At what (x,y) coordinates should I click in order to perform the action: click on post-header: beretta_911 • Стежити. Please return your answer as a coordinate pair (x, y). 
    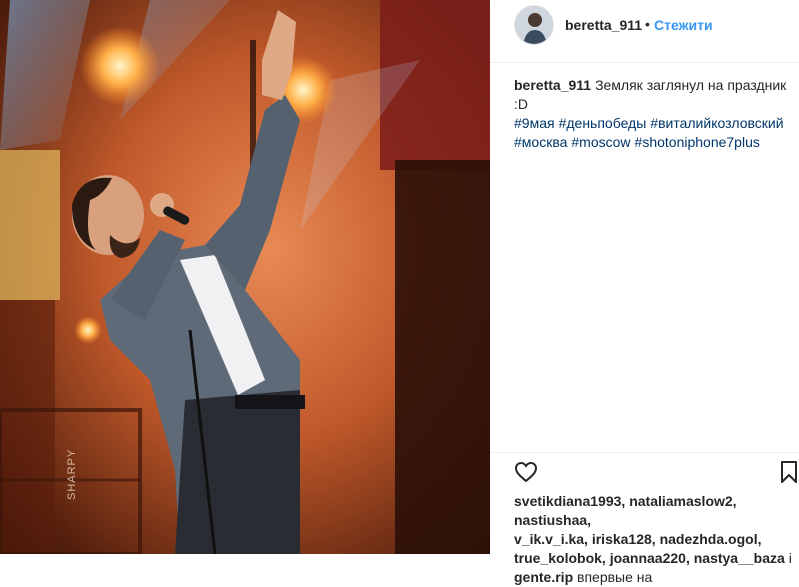
    Looking at the image, I should click on (644, 31).